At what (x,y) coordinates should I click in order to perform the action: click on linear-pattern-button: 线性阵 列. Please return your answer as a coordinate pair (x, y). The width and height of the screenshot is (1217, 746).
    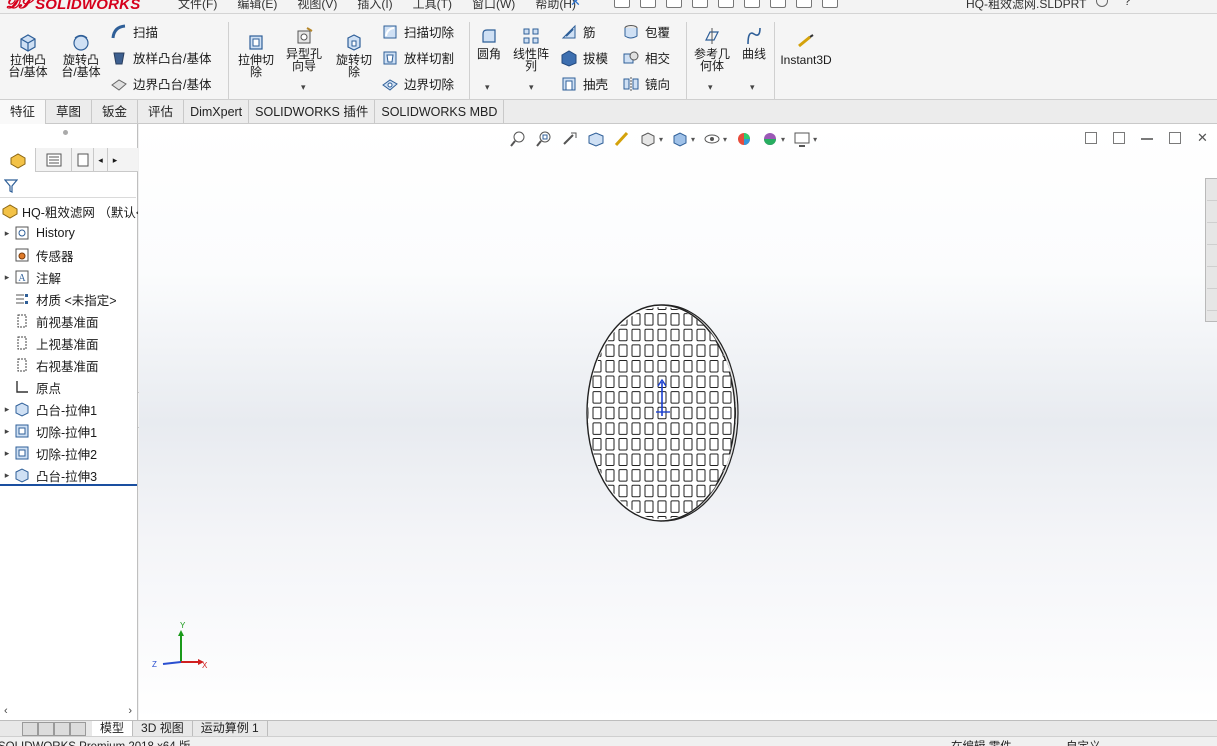
    Looking at the image, I should click on (531, 49).